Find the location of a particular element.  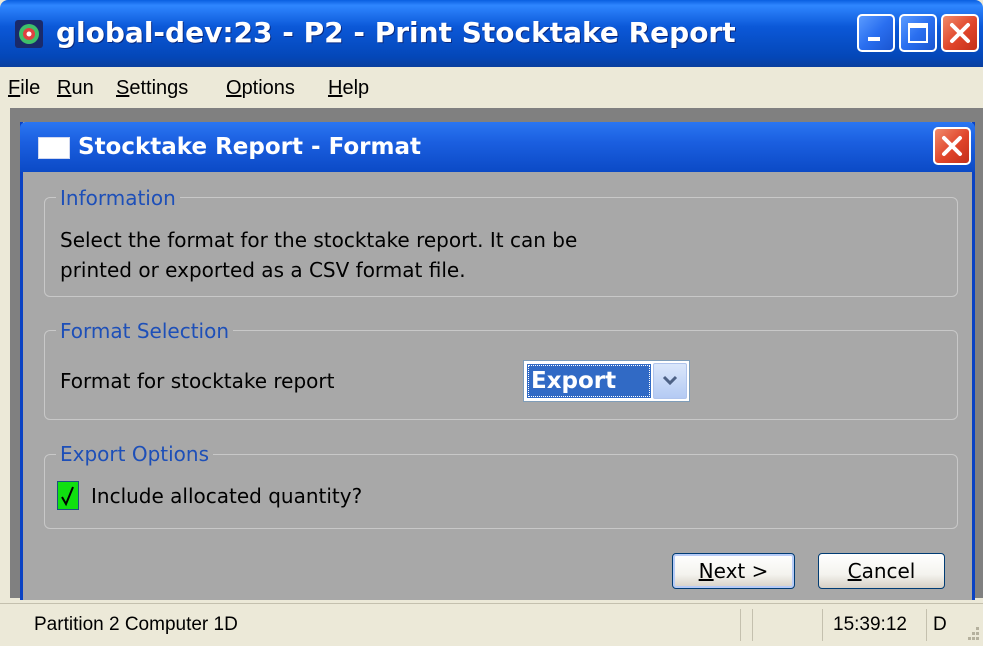

menu-file: File is located at coordinates (24, 88).